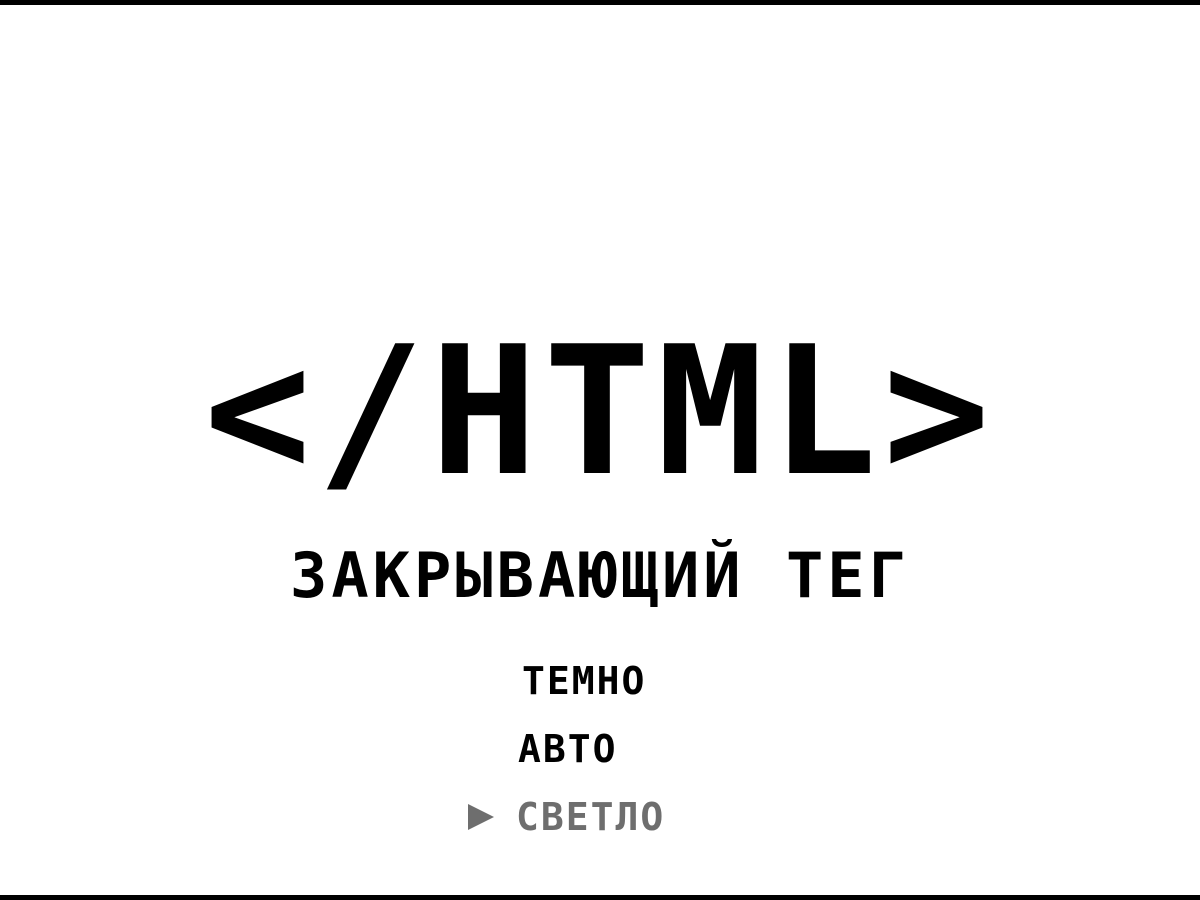 Image resolution: width=1200 pixels, height=900 pixels. Describe the element at coordinates (600, 575) in the screenshot. I see `game-subtitle: ЗАКРЫВАЮЩИЙ ТЕГ` at that location.